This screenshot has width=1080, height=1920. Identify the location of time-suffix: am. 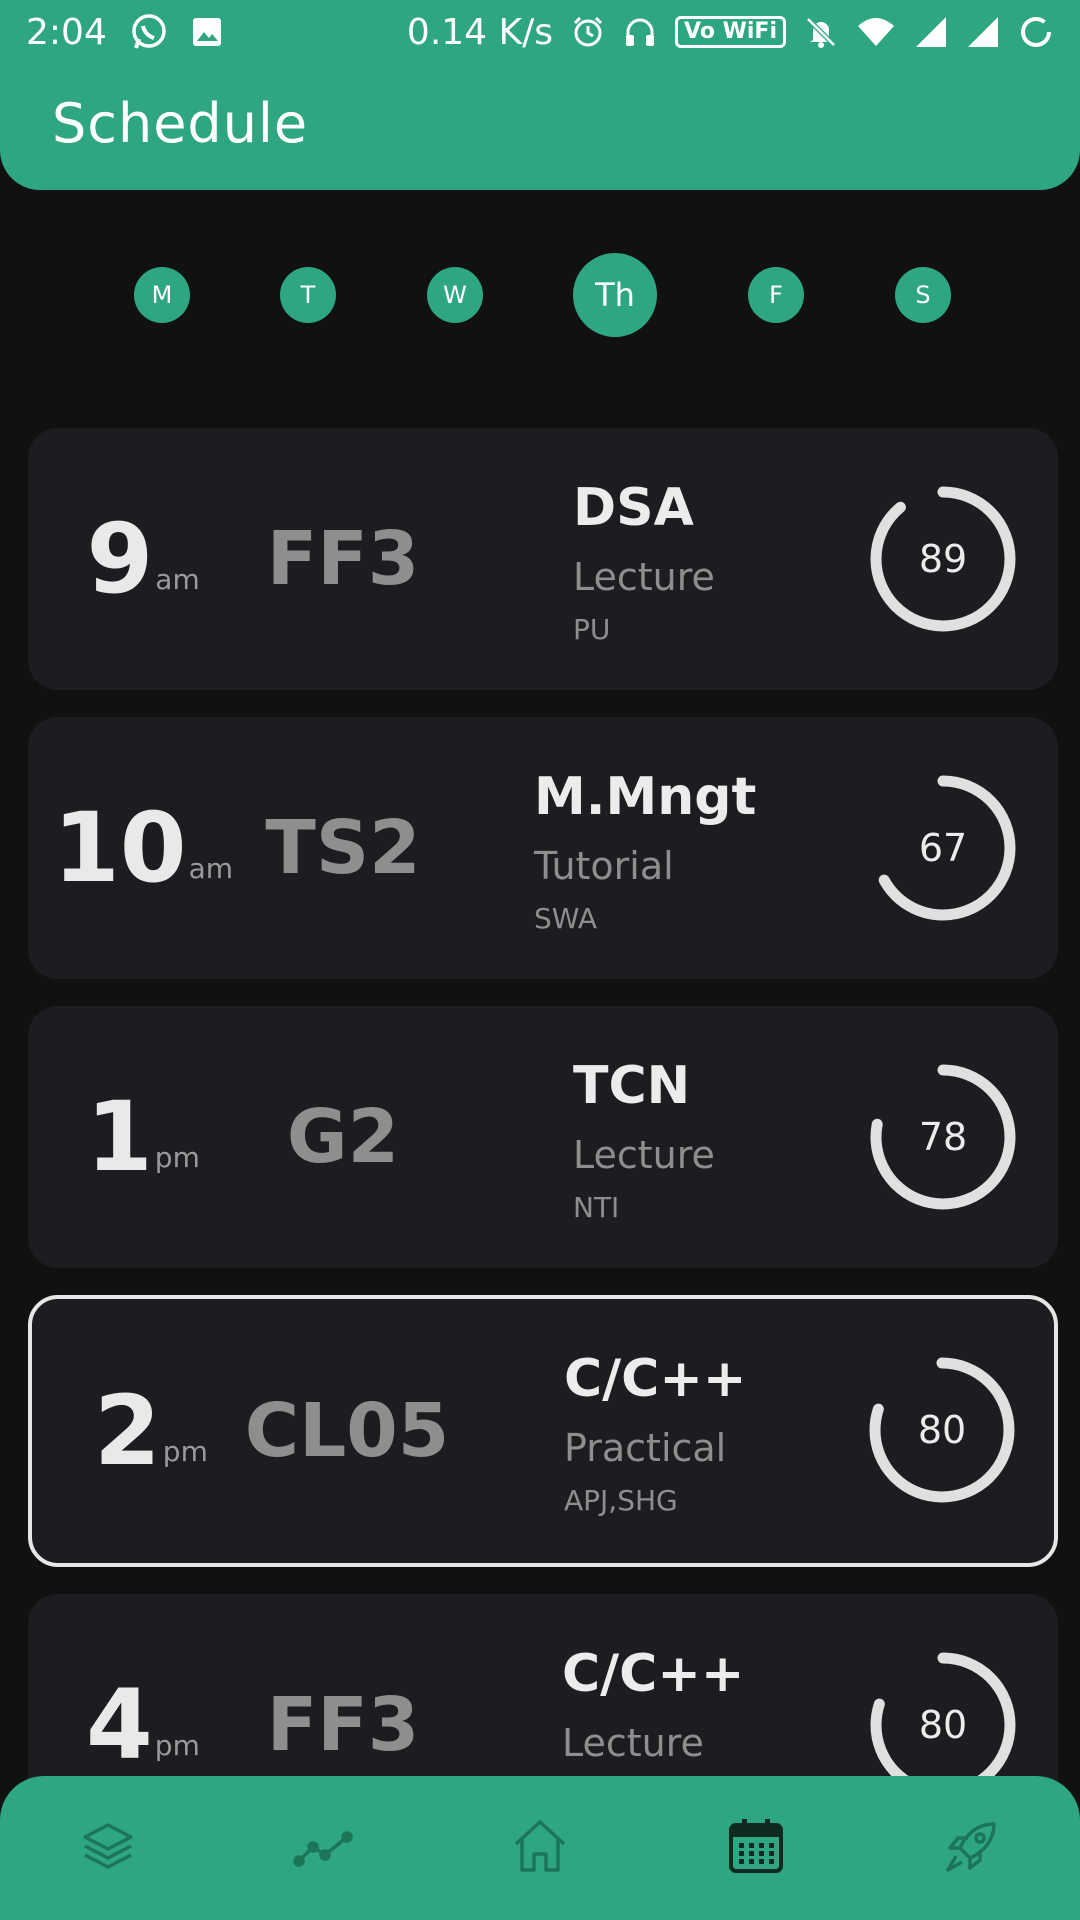
(177, 579).